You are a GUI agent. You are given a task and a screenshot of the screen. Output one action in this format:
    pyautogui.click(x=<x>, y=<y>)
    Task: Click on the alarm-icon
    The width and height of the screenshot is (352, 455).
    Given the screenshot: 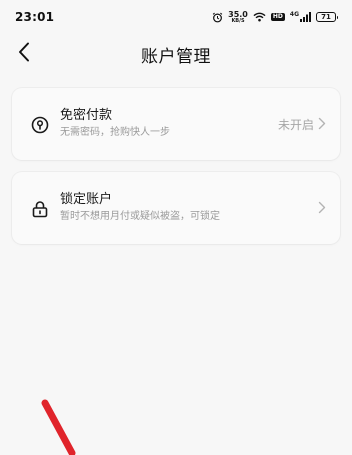 What is the action you would take?
    pyautogui.click(x=217, y=17)
    